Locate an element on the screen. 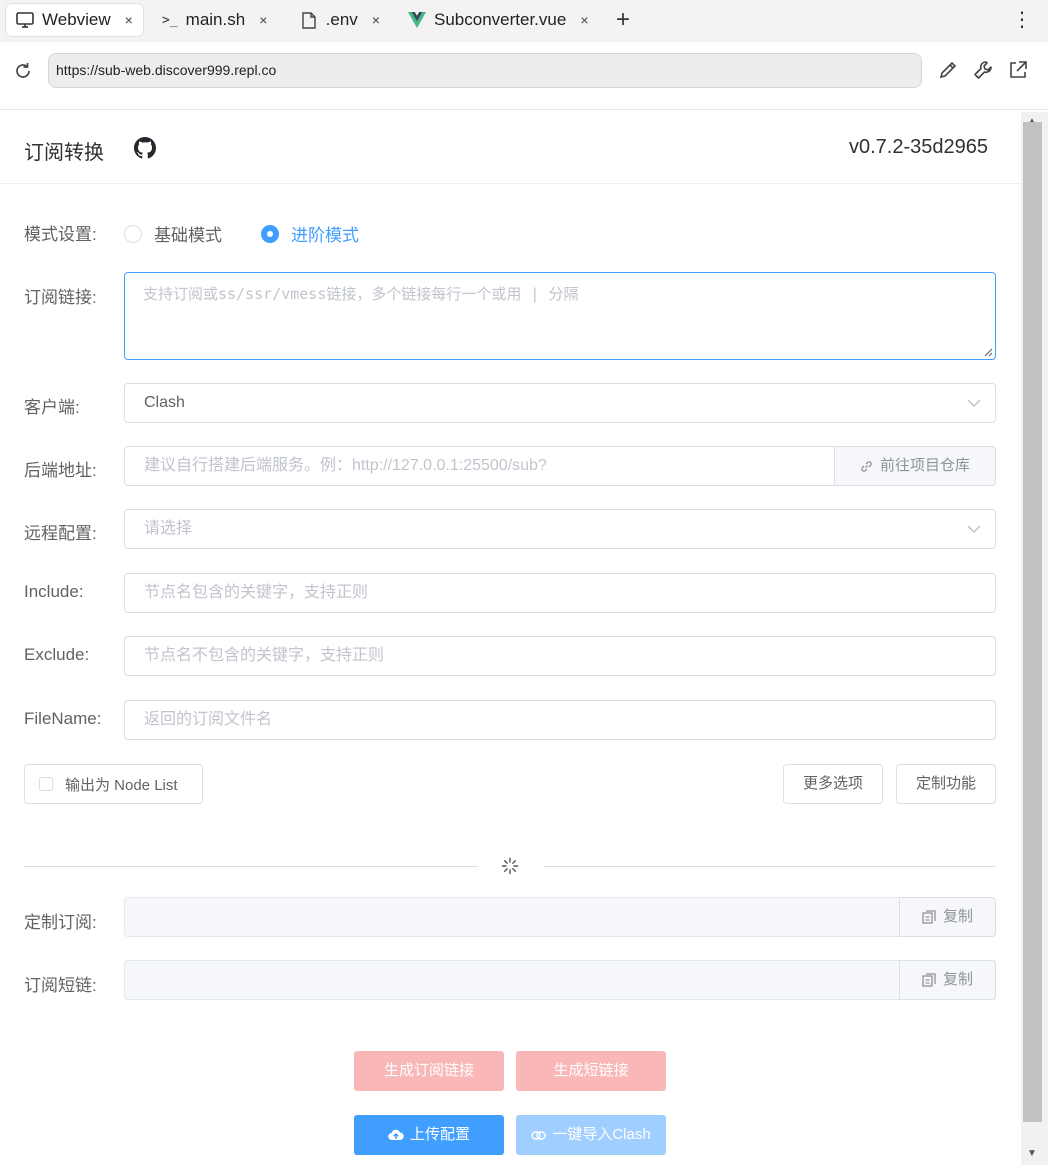  open-external-icon is located at coordinates (1018, 70).